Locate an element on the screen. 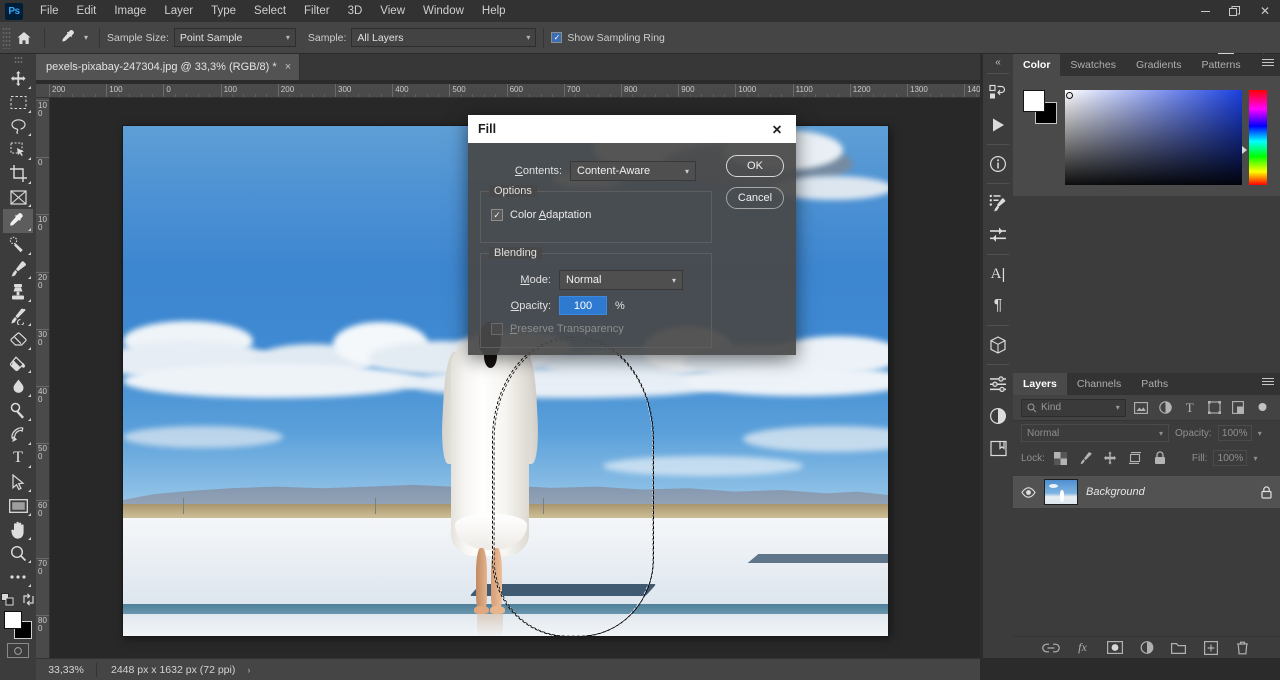 The image size is (1280, 680). lock-artboard-icon is located at coordinates (1135, 458).